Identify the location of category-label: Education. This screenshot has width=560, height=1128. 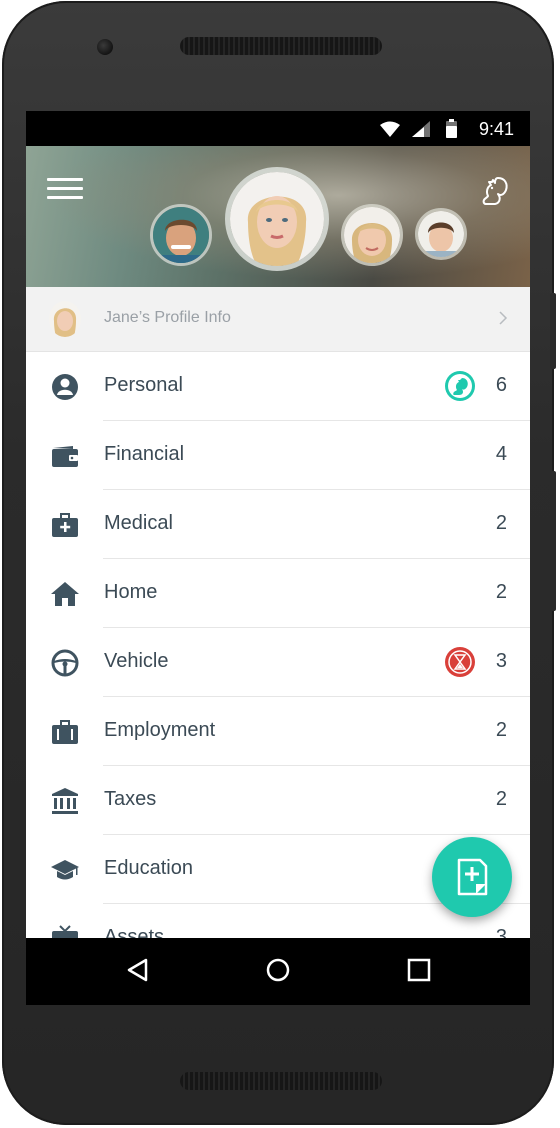
(148, 868).